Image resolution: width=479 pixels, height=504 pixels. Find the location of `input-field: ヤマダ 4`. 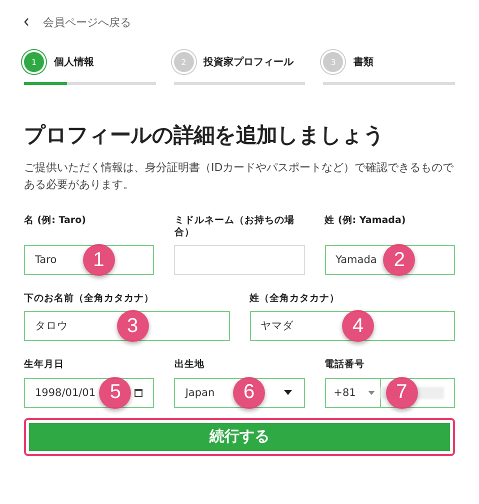

input-field: ヤマダ 4 is located at coordinates (352, 326).